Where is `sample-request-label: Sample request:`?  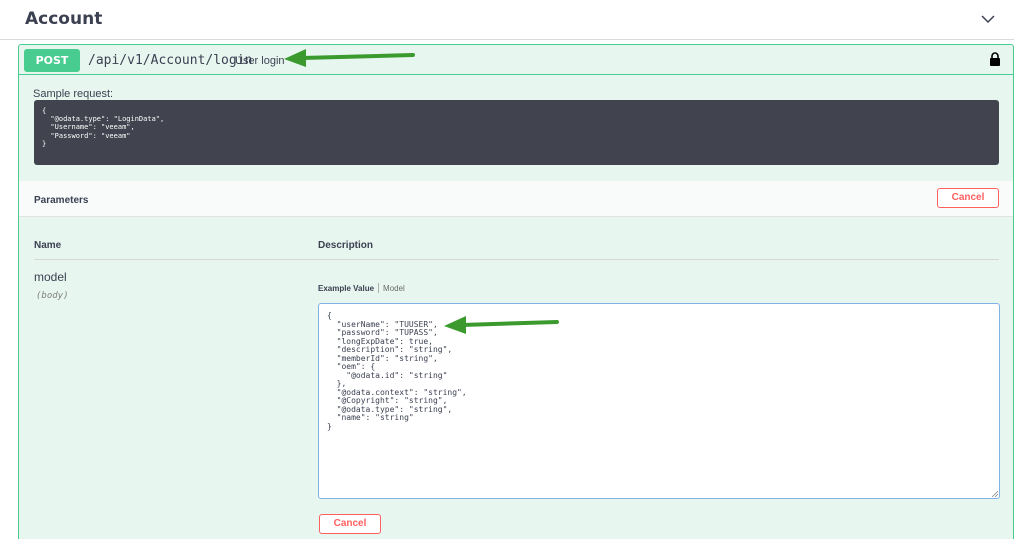 sample-request-label: Sample request: is located at coordinates (73, 94).